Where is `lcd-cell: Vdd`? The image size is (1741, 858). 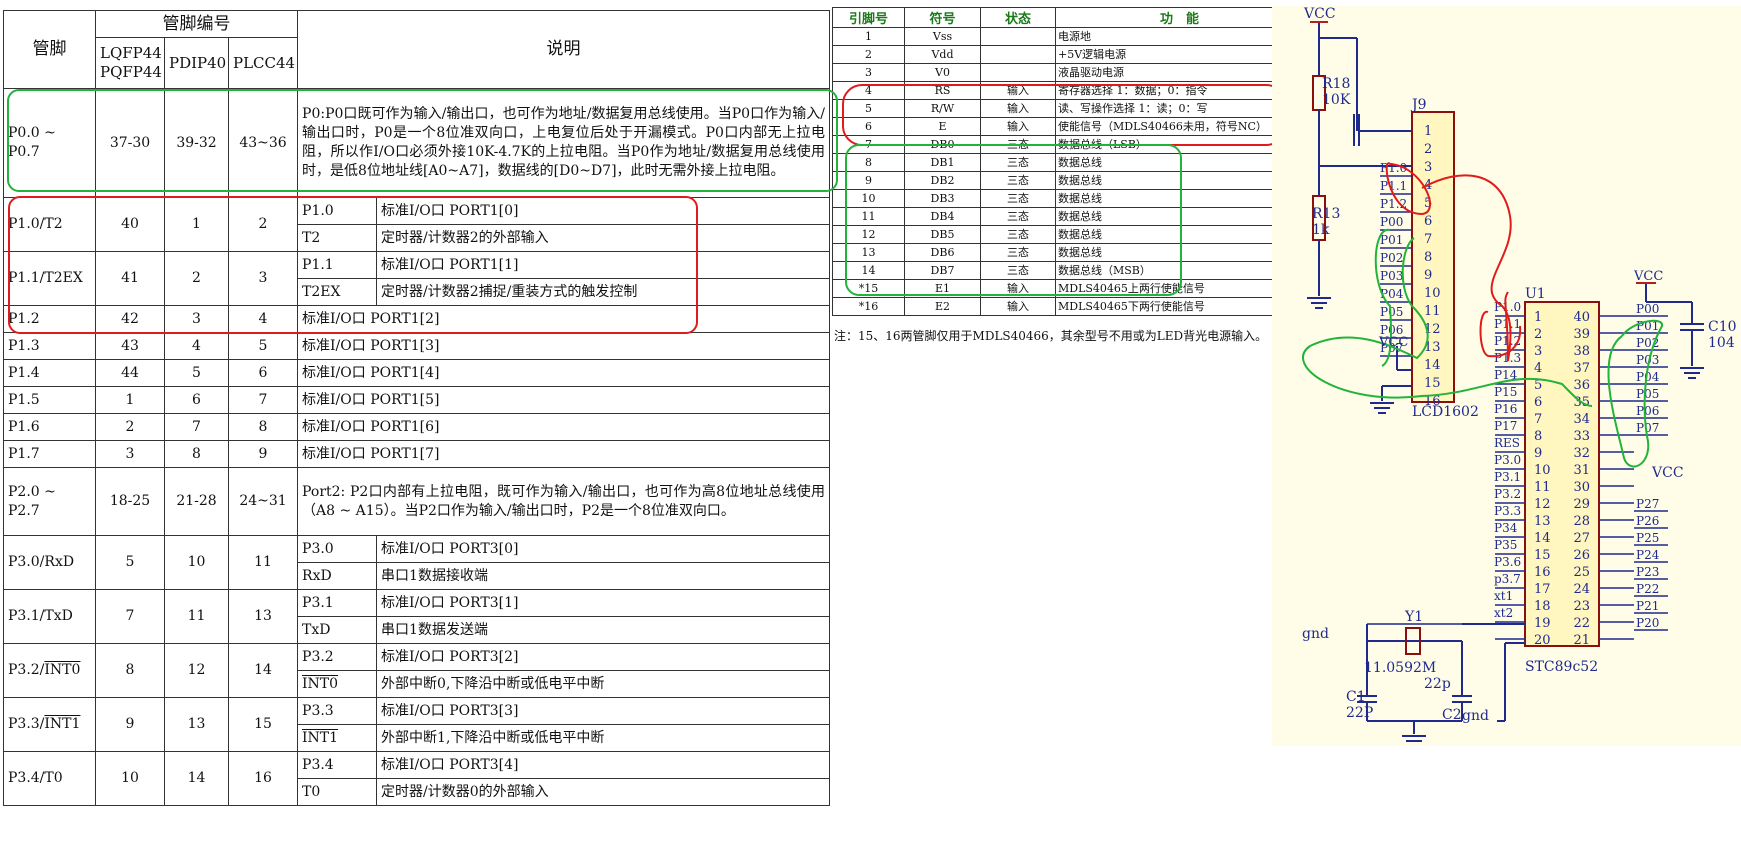 lcd-cell: Vdd is located at coordinates (942, 54).